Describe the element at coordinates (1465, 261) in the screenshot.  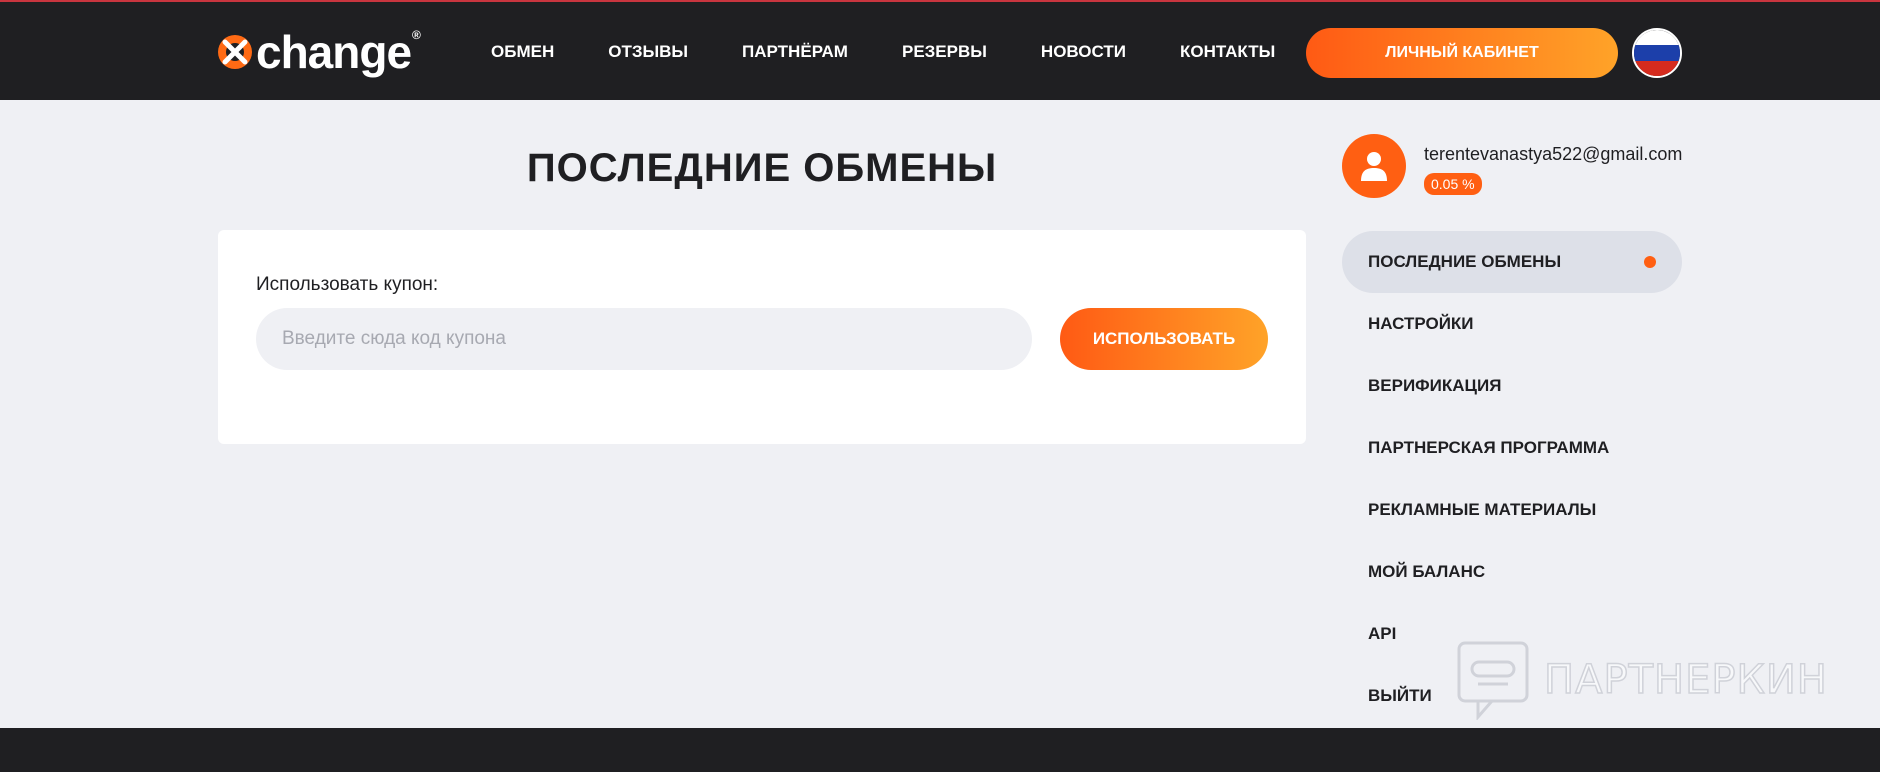
I see `menu-item-label: ПОСЛЕДНИЕ ОБМЕНЫ` at that location.